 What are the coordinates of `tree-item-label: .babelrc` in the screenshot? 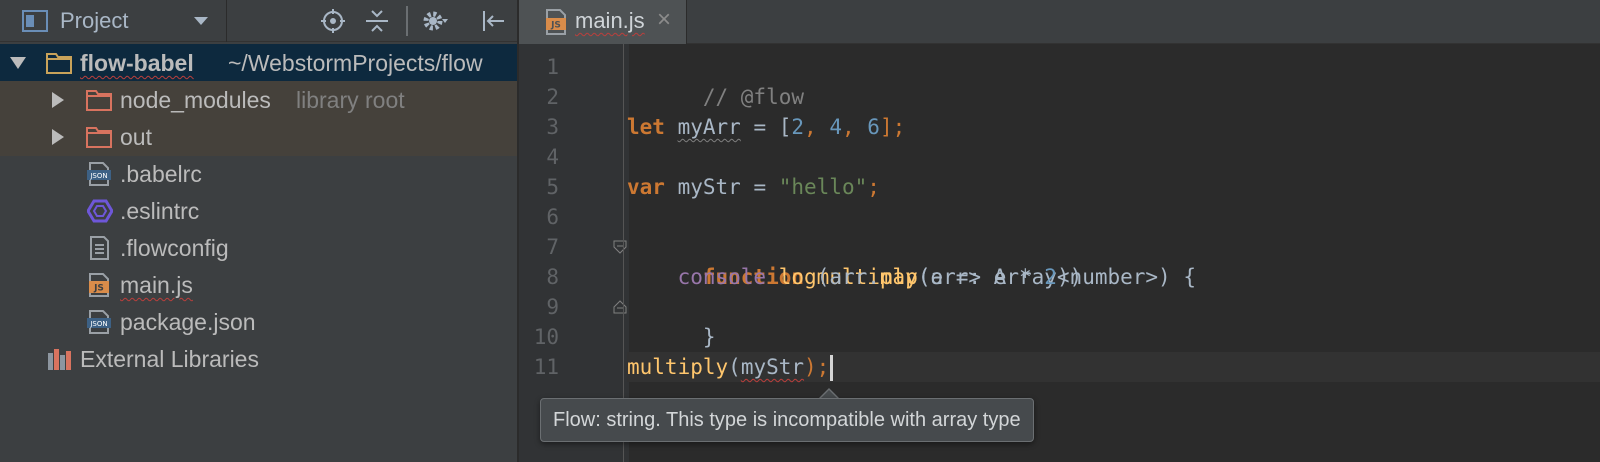 It's located at (161, 174).